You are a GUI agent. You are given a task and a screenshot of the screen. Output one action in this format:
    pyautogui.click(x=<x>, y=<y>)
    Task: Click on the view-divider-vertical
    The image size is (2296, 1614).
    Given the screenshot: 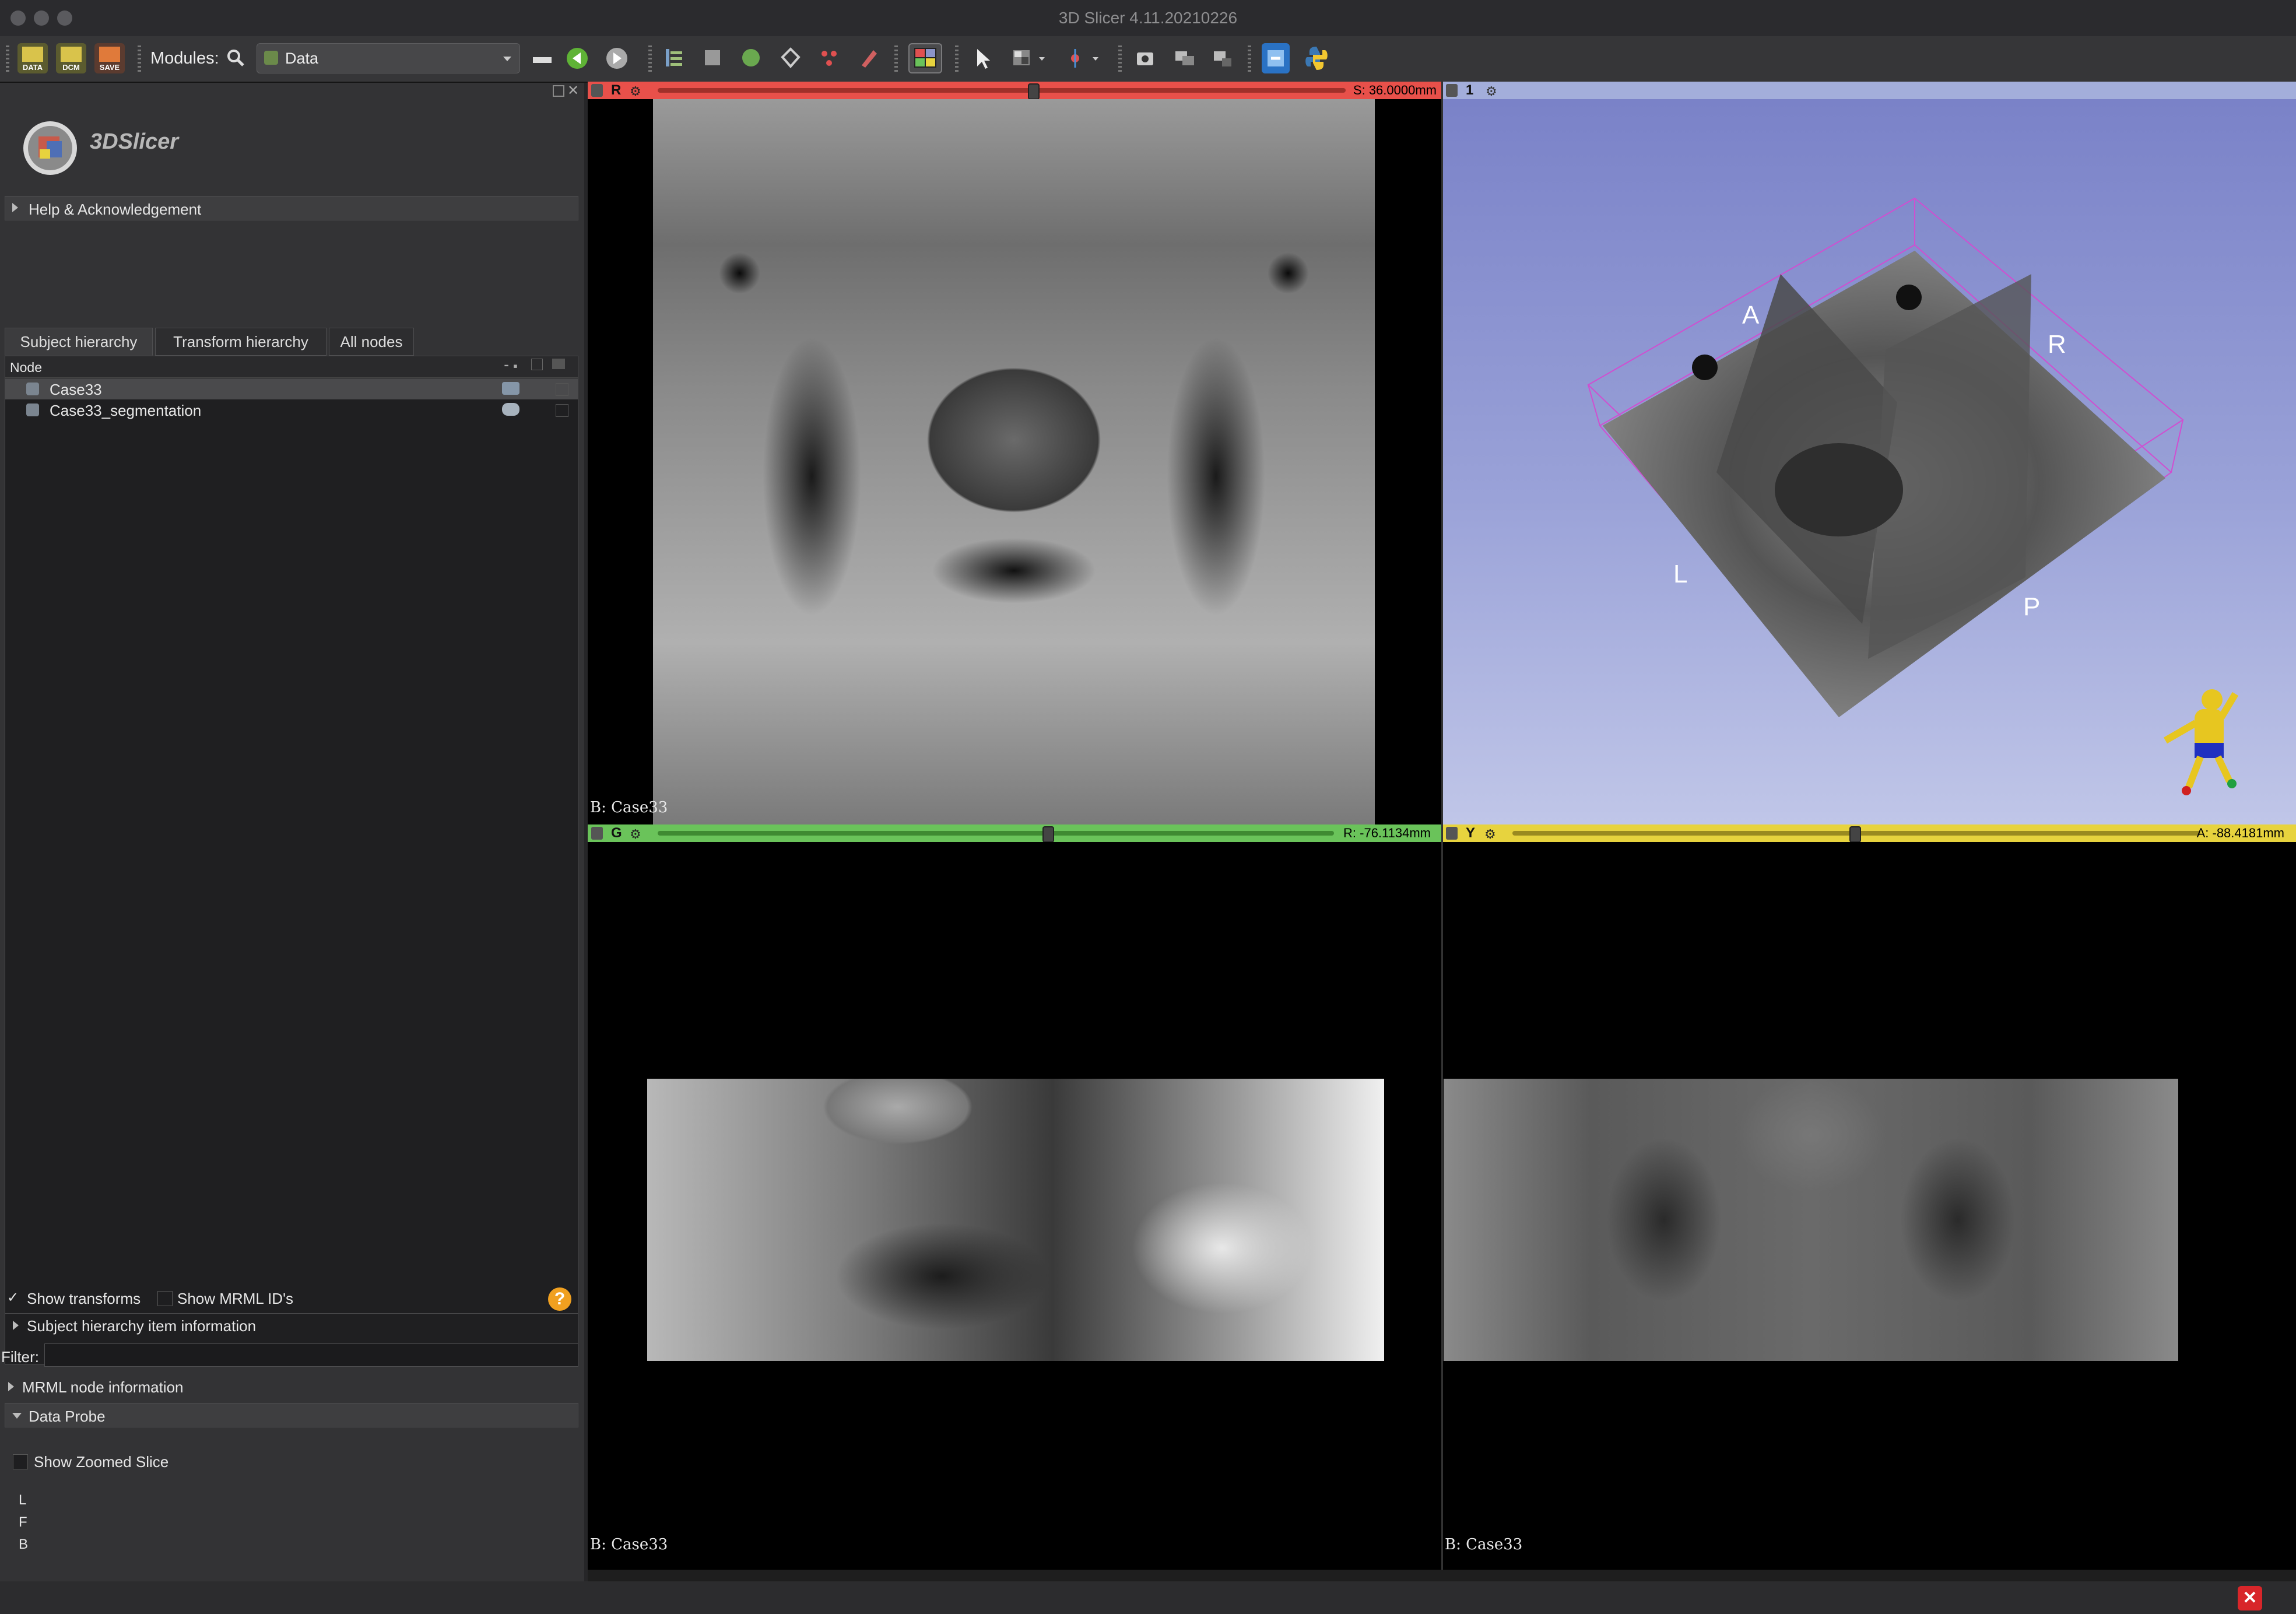 What is the action you would take?
    pyautogui.click(x=1442, y=826)
    